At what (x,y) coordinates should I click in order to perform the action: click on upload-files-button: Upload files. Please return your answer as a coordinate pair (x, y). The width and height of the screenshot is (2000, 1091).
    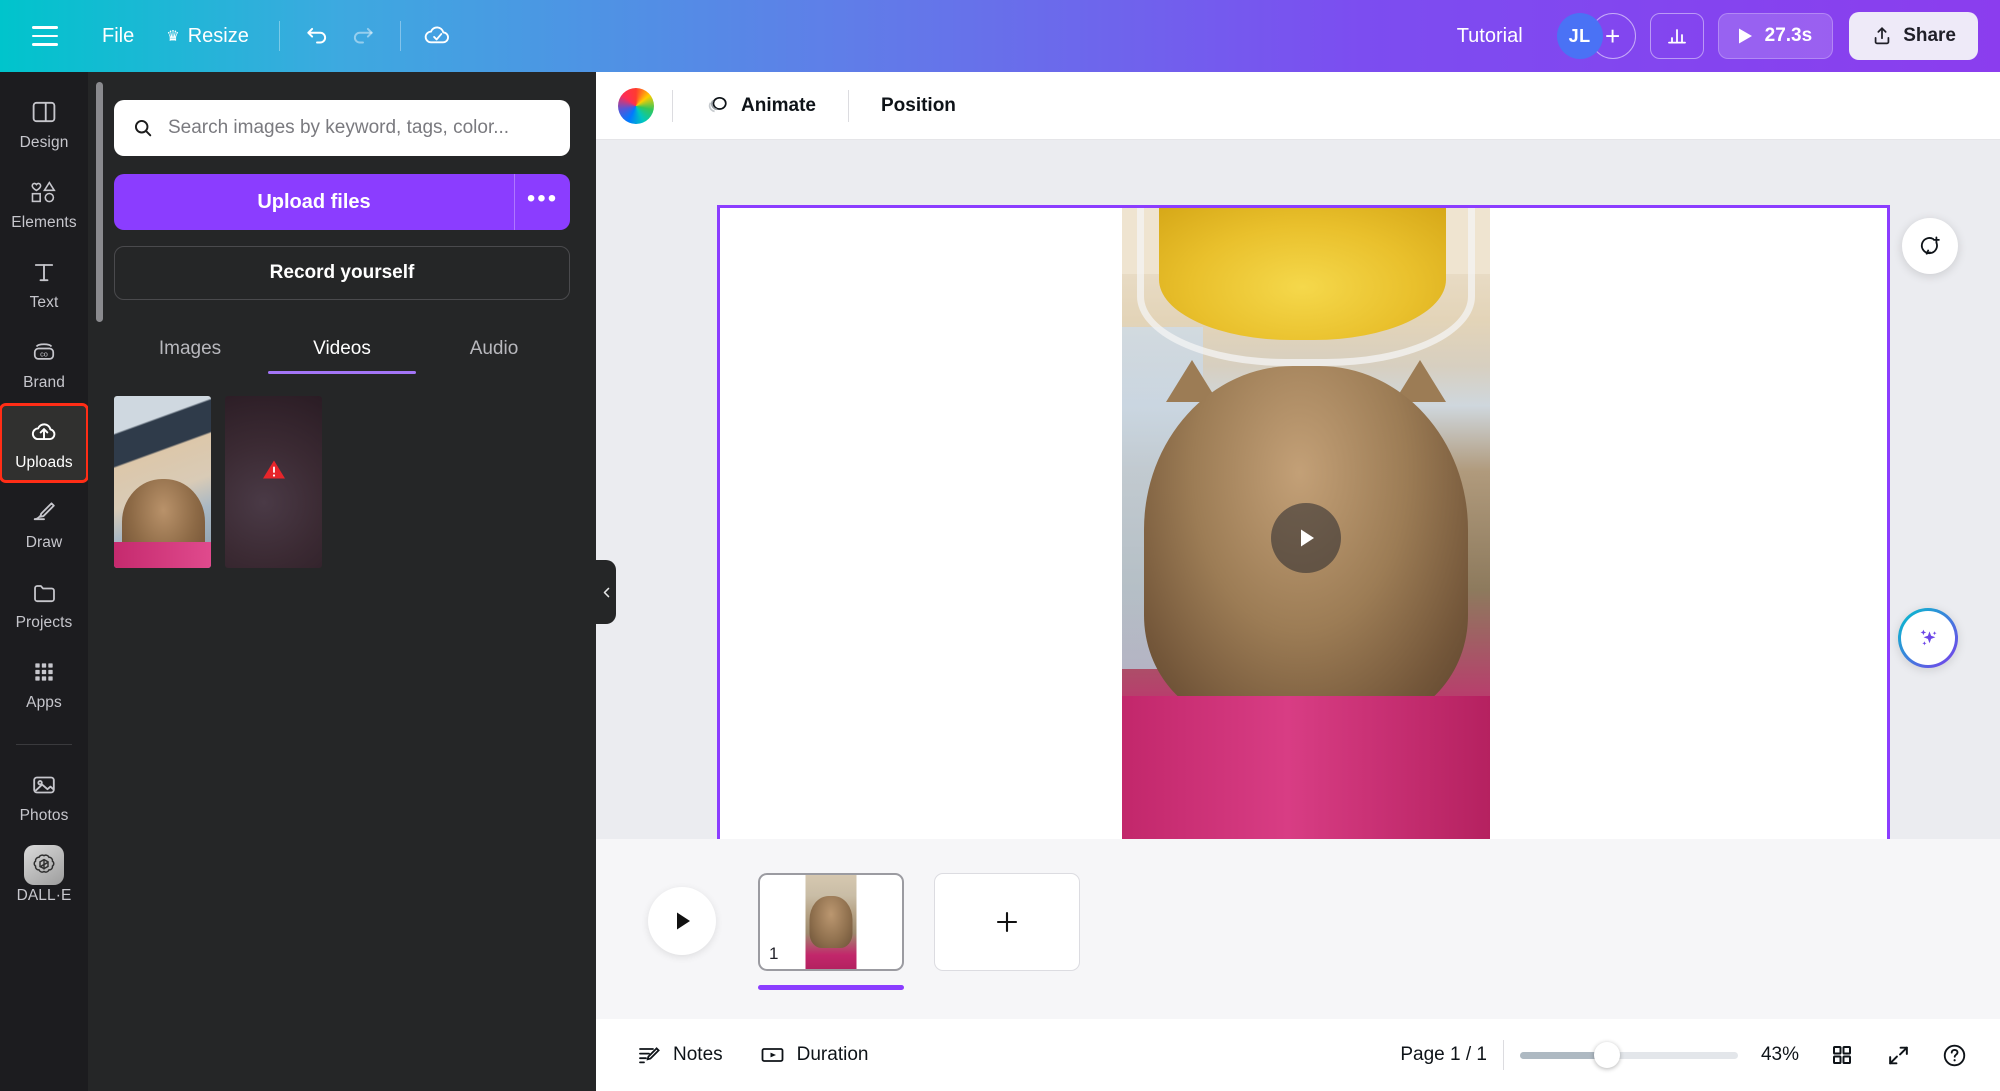
    Looking at the image, I should click on (314, 202).